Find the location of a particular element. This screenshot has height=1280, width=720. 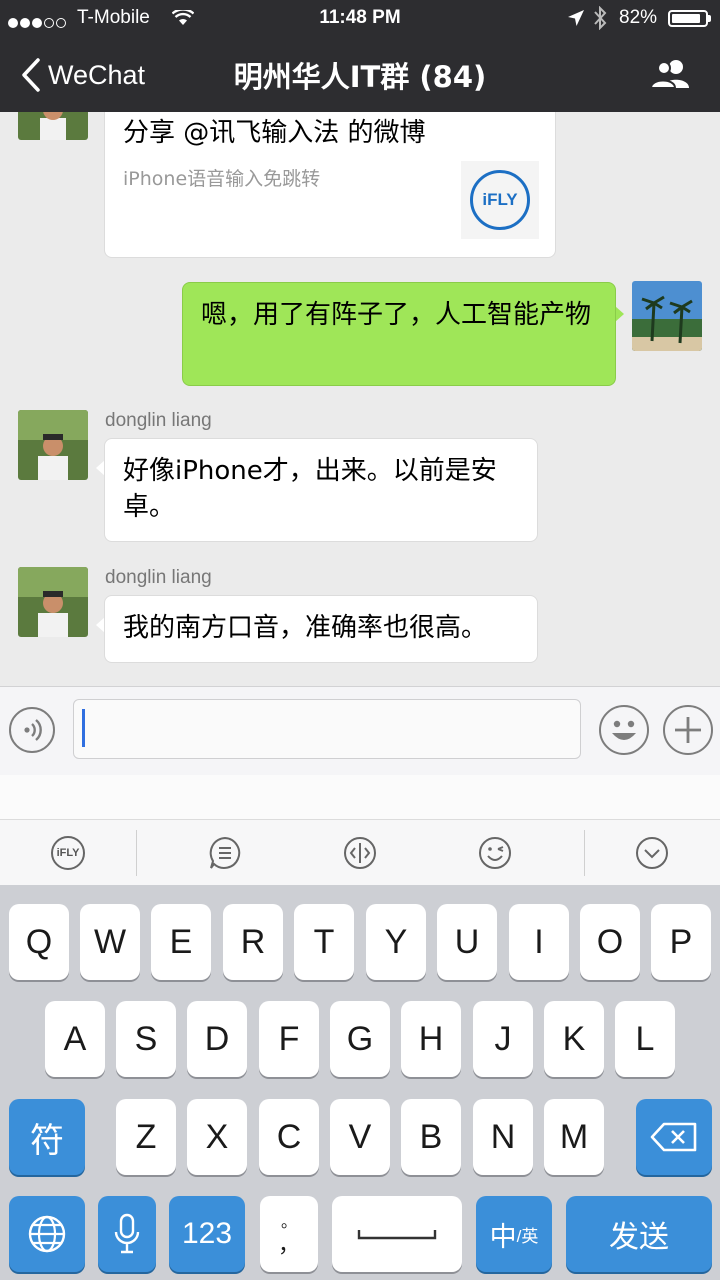

key-b: B is located at coordinates (431, 1137).